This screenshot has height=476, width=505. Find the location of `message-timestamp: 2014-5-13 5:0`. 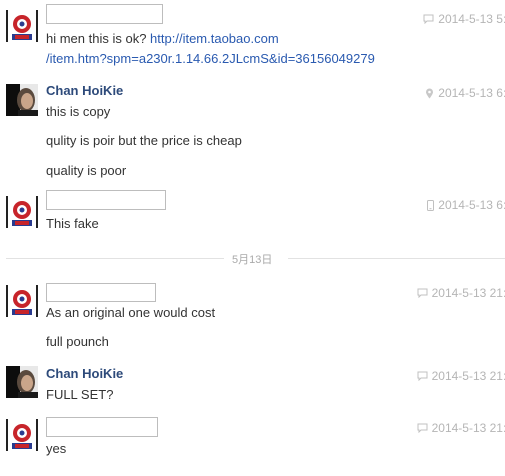

message-timestamp: 2014-5-13 5:0 is located at coordinates (471, 19).